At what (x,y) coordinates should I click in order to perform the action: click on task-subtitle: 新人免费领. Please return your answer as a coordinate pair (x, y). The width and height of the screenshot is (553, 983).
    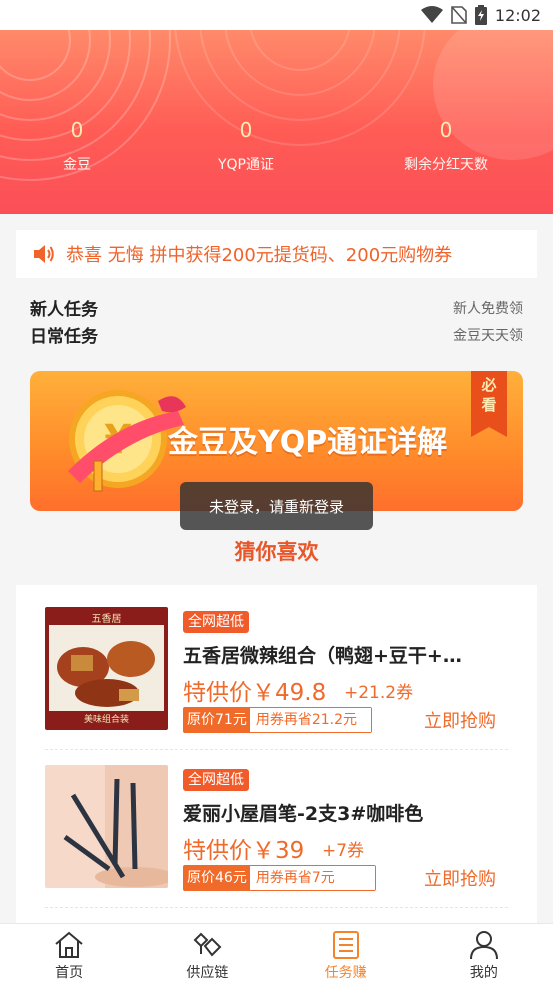
    Looking at the image, I should click on (488, 308).